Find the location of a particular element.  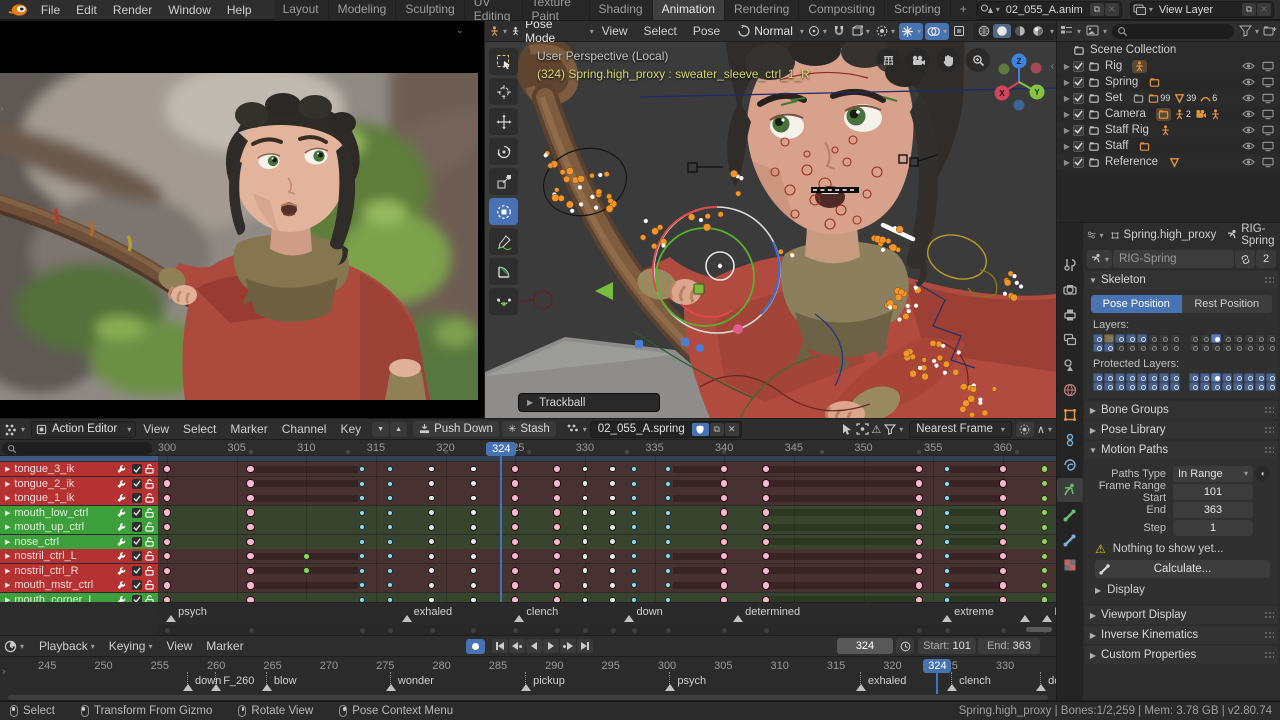

navigation-gizmo: Z X Y is located at coordinates (1019, 82).